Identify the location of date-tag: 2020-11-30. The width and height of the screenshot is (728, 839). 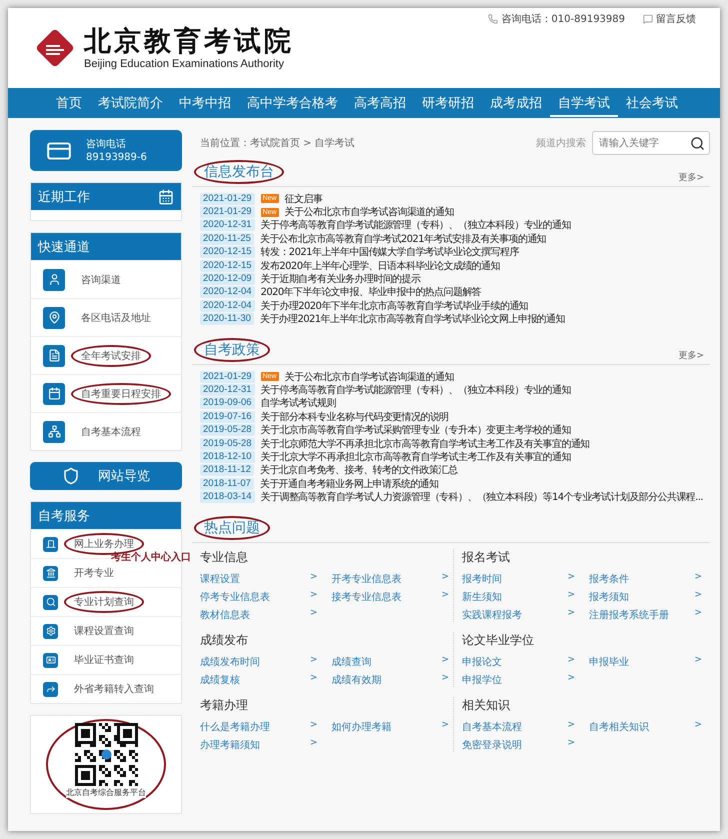
(227, 319).